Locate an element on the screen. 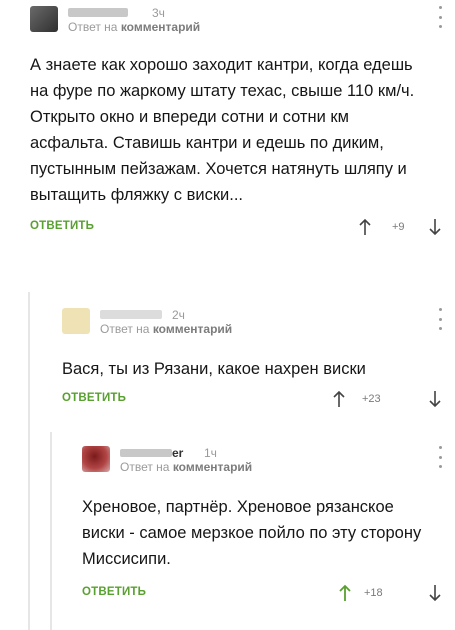 The image size is (455, 630). comment-header: er 1ч Ответ на комментарий is located at coordinates (263, 463).